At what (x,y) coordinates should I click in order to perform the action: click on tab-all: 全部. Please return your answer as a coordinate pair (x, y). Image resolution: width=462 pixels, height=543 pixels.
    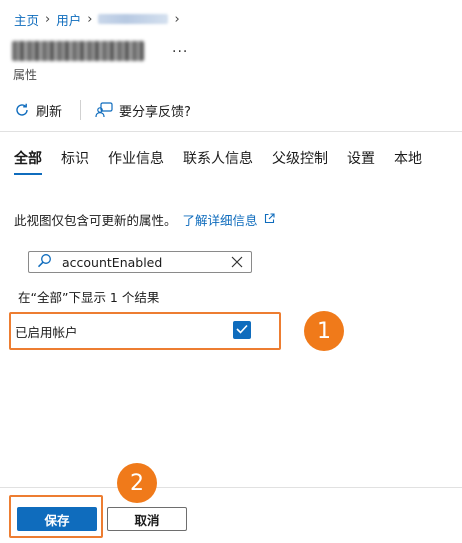
    Looking at the image, I should click on (28, 161).